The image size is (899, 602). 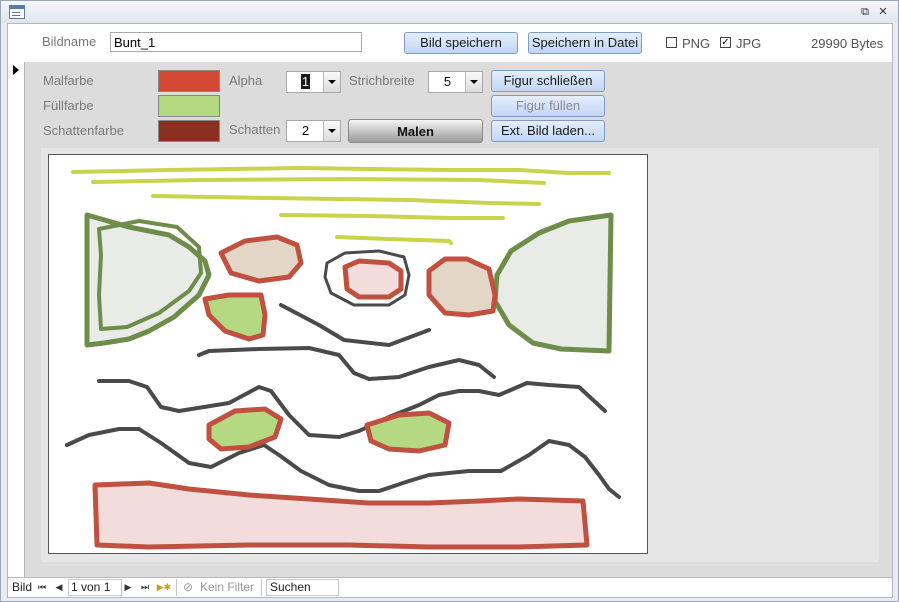 What do you see at coordinates (865, 12) in the screenshot?
I see `restore-icon: ⧉` at bounding box center [865, 12].